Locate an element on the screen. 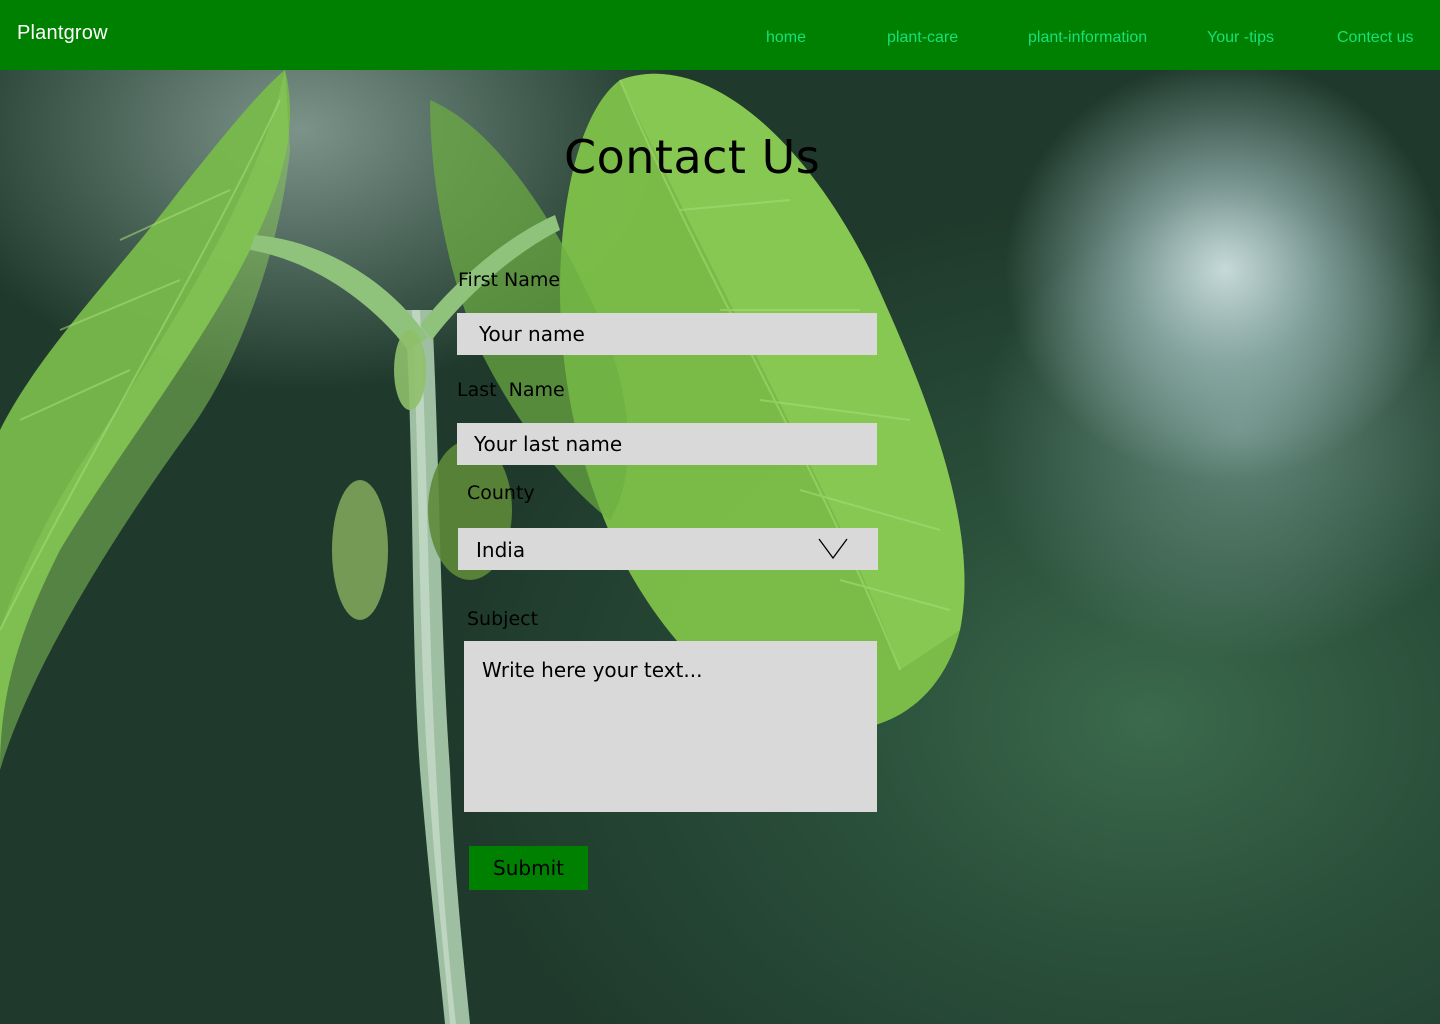 The image size is (1440, 1024). last-name-label: Last Name is located at coordinates (511, 390).